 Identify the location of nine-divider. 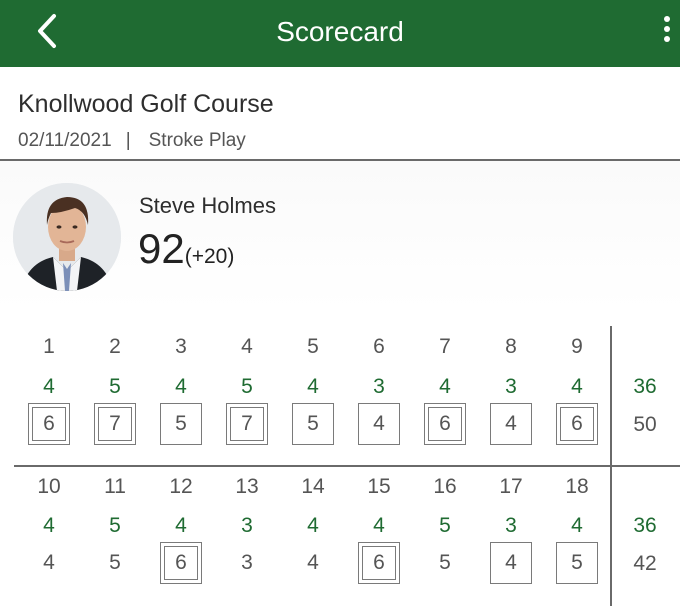
(347, 466).